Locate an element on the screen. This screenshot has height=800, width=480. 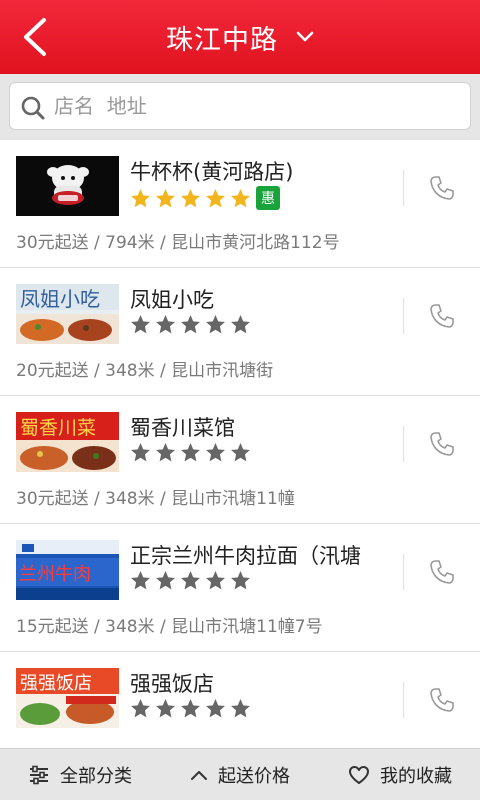
store-thumbnail is located at coordinates (67, 186).